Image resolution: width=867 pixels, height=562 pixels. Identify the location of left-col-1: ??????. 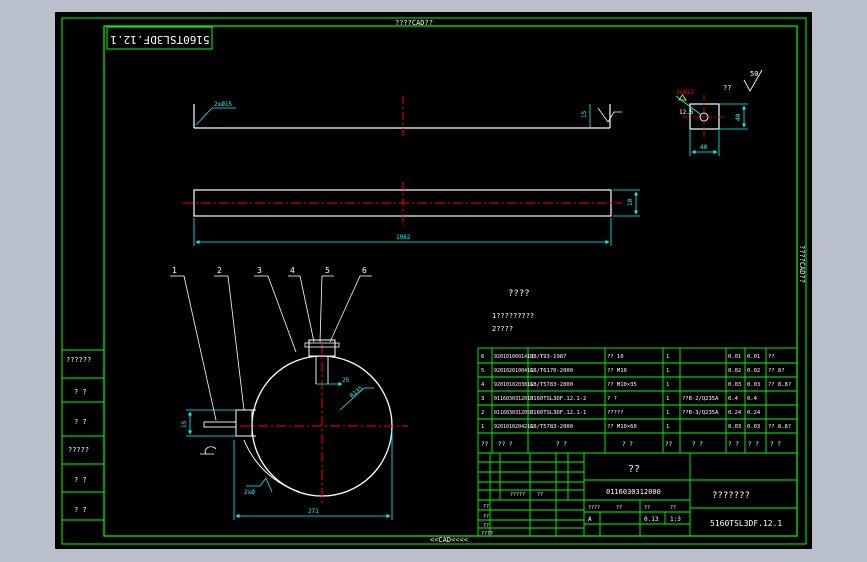
(78, 360).